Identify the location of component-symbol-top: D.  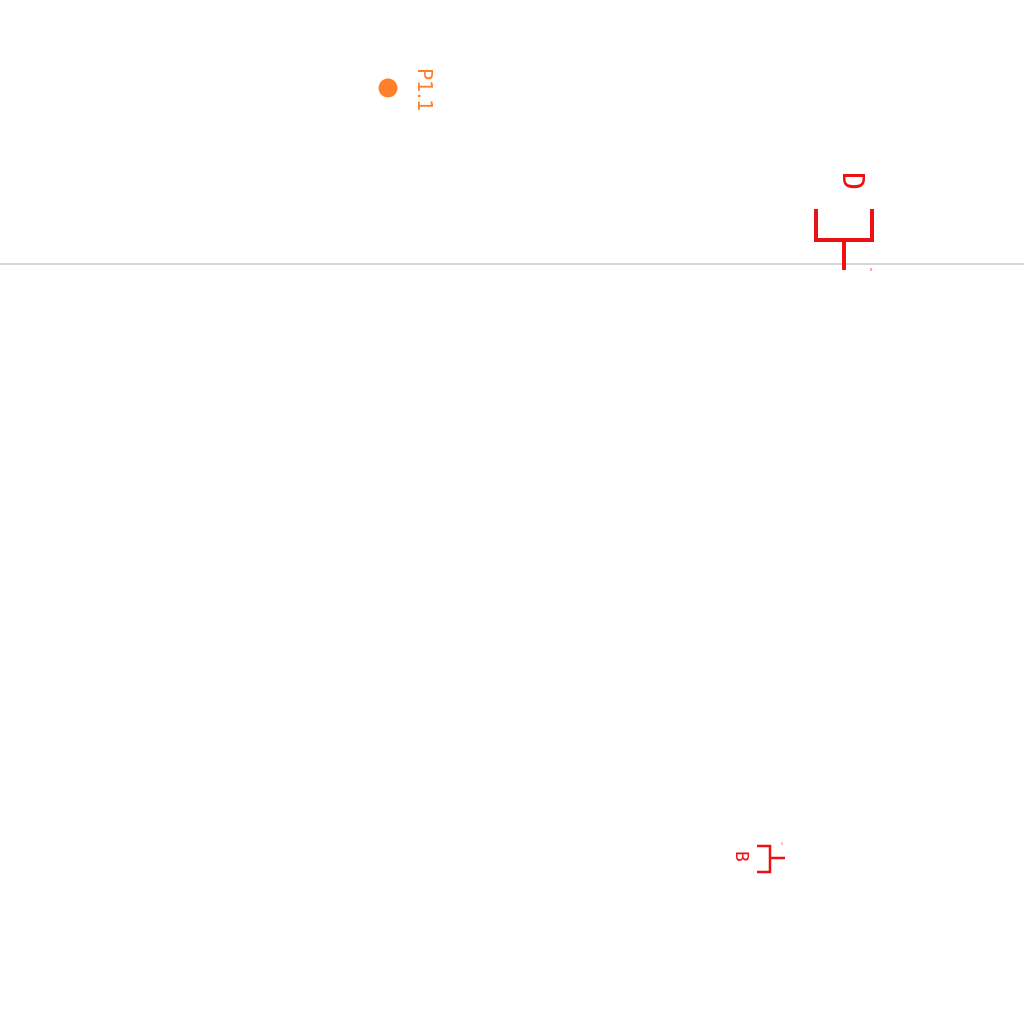
(844, 221).